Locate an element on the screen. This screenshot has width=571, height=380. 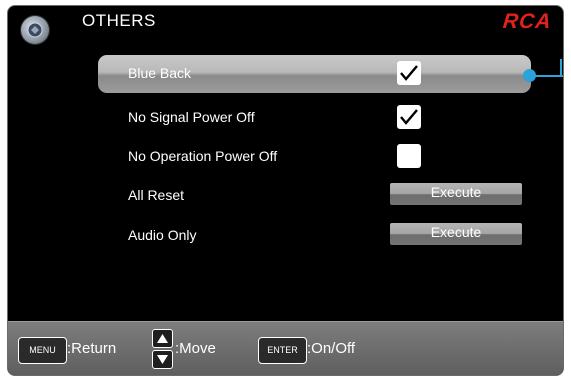
settings-globe-icon is located at coordinates (35, 30).